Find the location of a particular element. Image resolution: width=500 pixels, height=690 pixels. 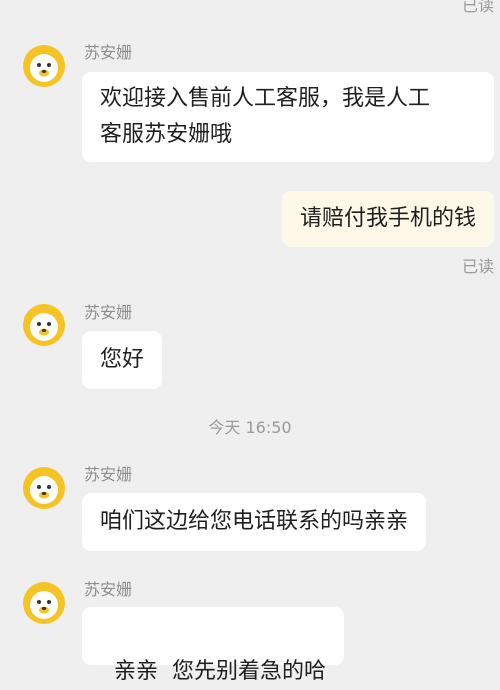

message-text: 您好 is located at coordinates (122, 359).